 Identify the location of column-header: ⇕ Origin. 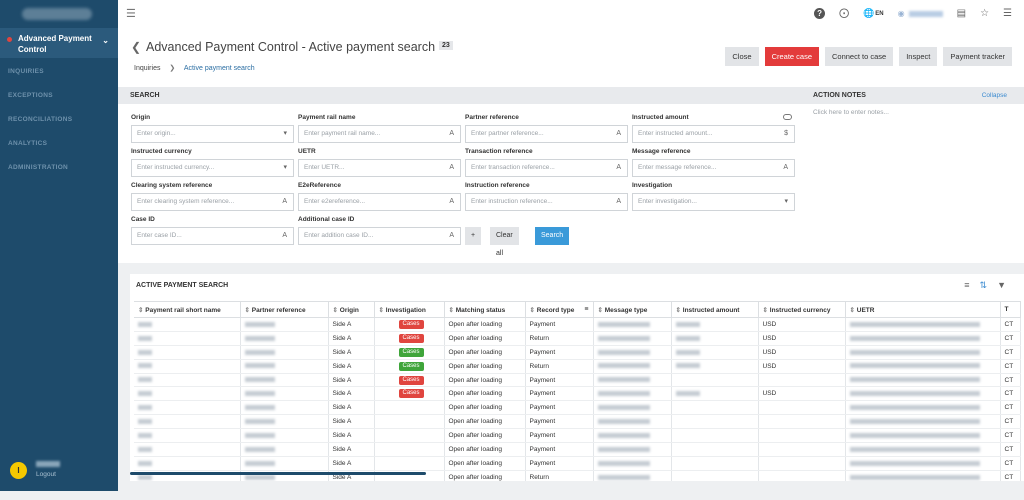
(351, 309).